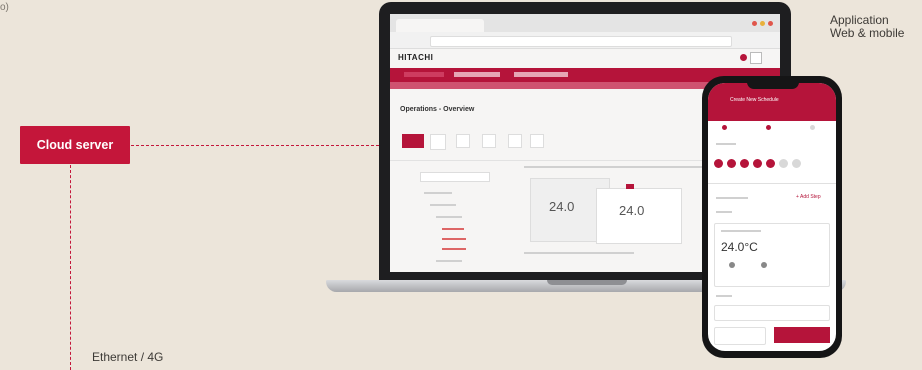 This screenshot has height=370, width=922. What do you see at coordinates (579, 253) in the screenshot?
I see `panel-header-line` at bounding box center [579, 253].